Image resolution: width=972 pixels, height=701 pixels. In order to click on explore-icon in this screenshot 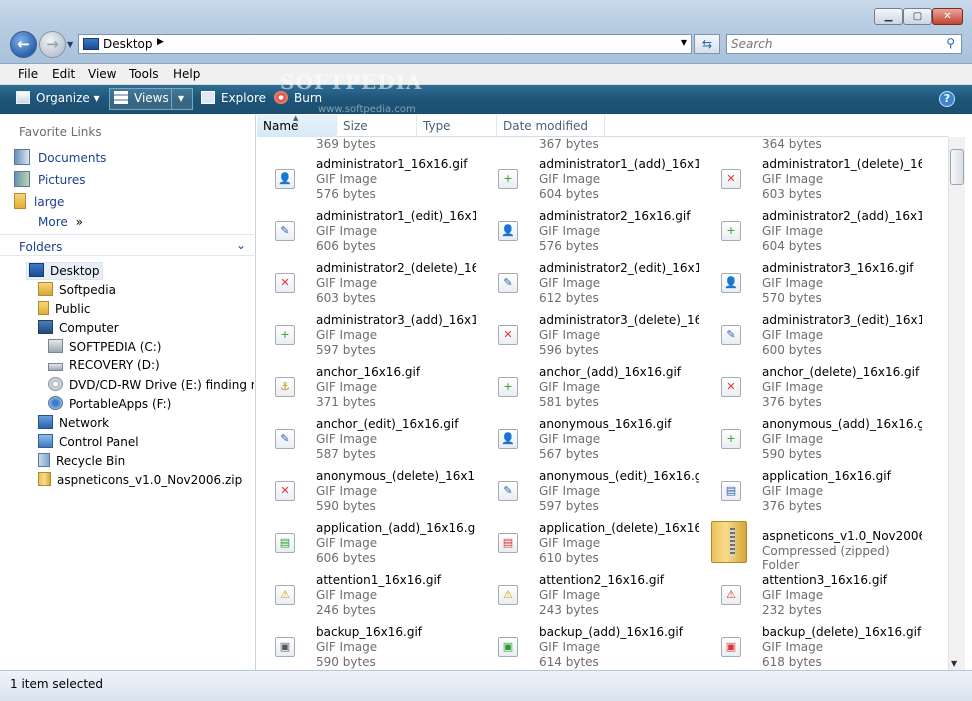, I will do `click(208, 97)`.